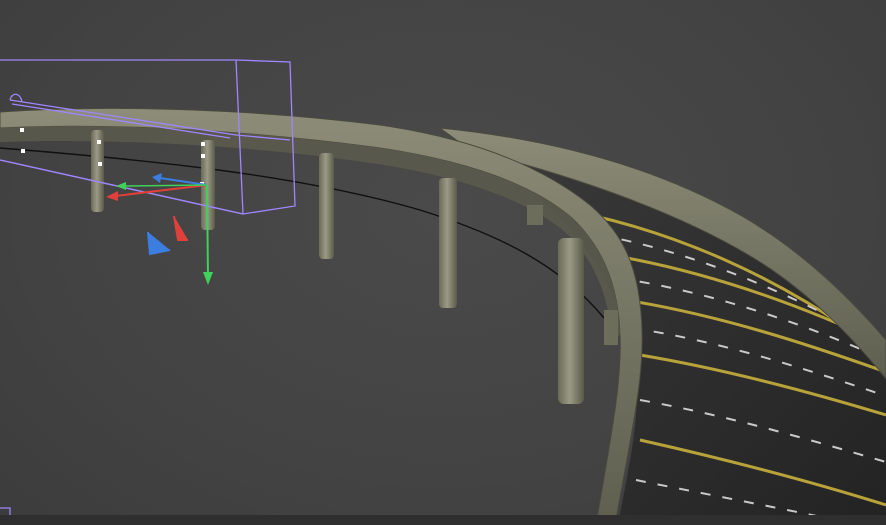 This screenshot has width=886, height=525. I want to click on gizmo-z-axis, so click(183, 181).